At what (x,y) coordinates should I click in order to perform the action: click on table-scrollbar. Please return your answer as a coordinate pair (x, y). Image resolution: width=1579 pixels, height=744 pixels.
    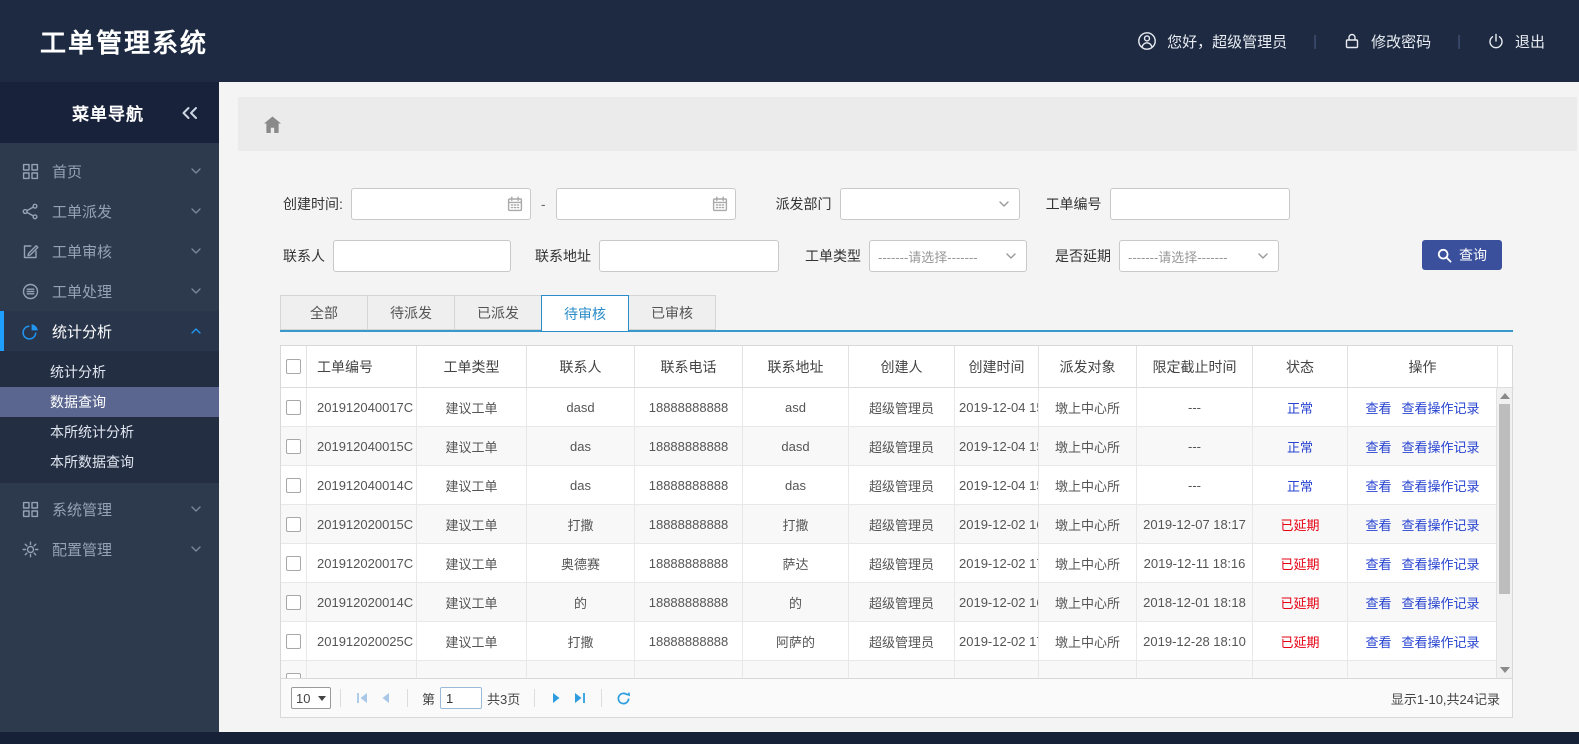
    Looking at the image, I should click on (1504, 533).